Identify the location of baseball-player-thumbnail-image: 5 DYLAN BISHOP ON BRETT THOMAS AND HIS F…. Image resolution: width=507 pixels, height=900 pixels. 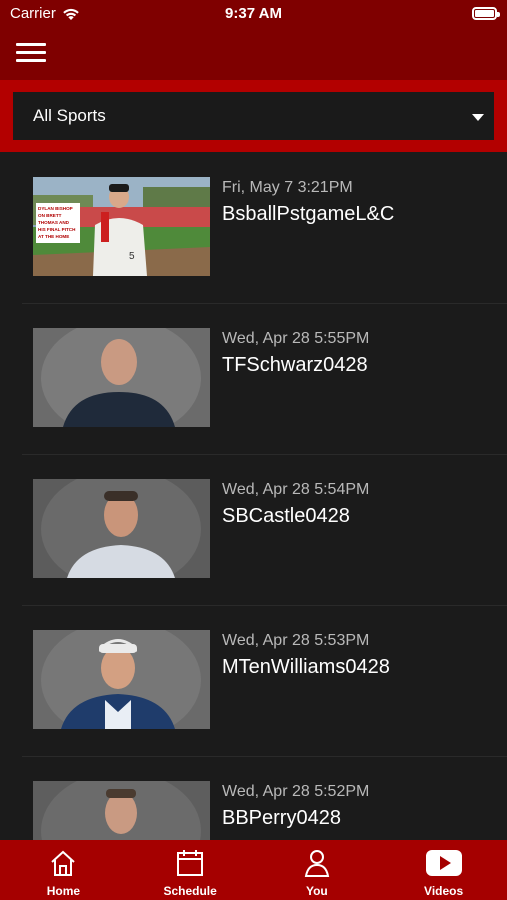
(121, 226).